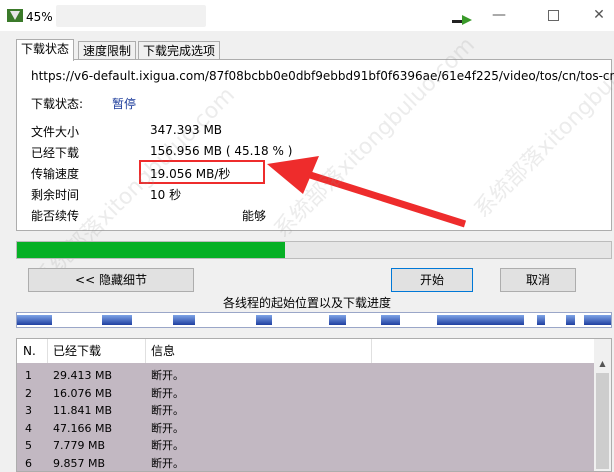 The width and height of the screenshot is (614, 472). I want to click on thread-progress-label: 各线程的起始位置以及下载进度, so click(306, 303).